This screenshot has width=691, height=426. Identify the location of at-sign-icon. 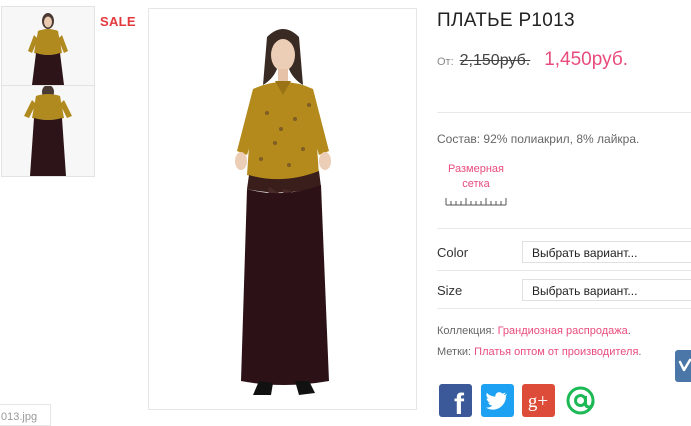
(580, 400).